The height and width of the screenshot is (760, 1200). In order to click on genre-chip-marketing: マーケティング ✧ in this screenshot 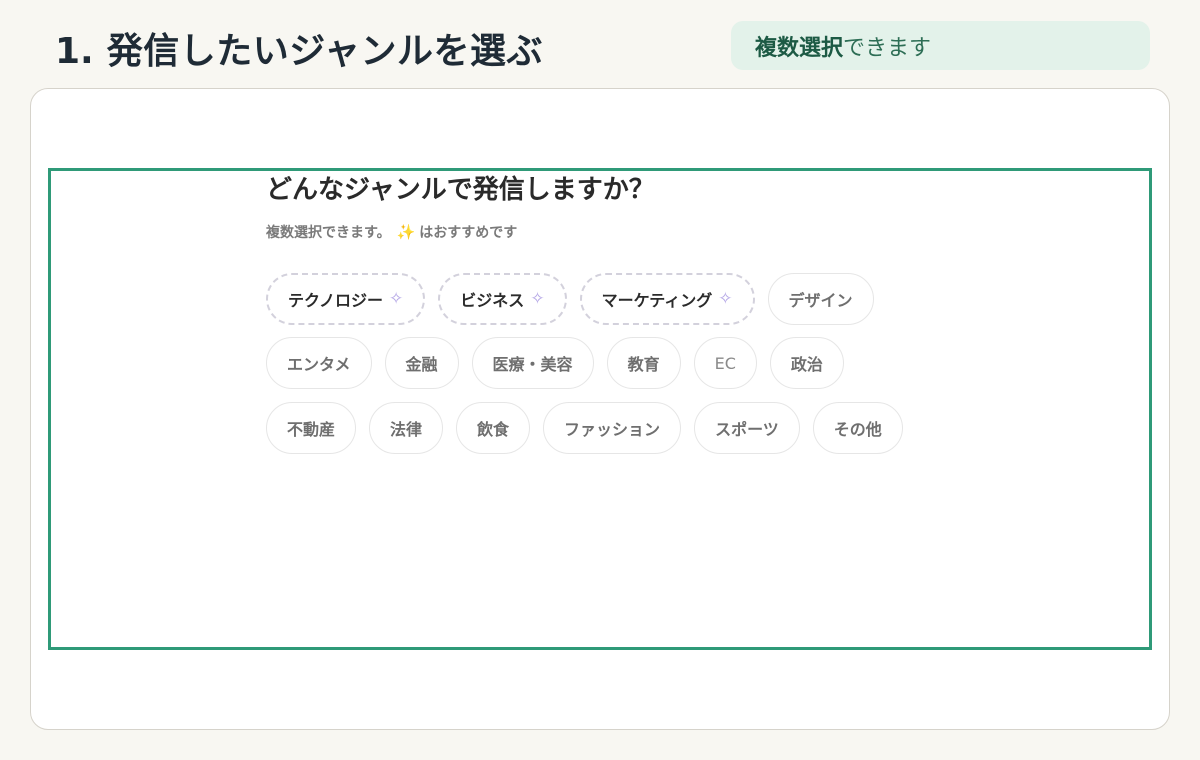, I will do `click(667, 299)`.